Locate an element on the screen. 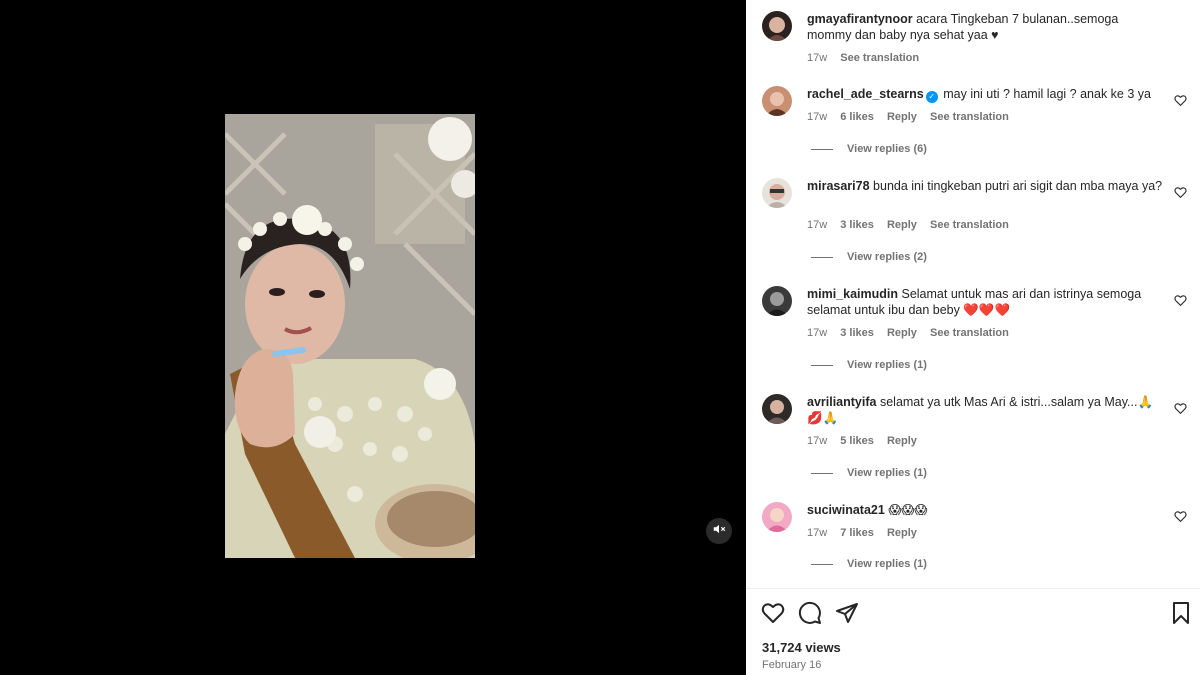 The image size is (1200, 675). view-replies-label: View replies (6) is located at coordinates (887, 149).